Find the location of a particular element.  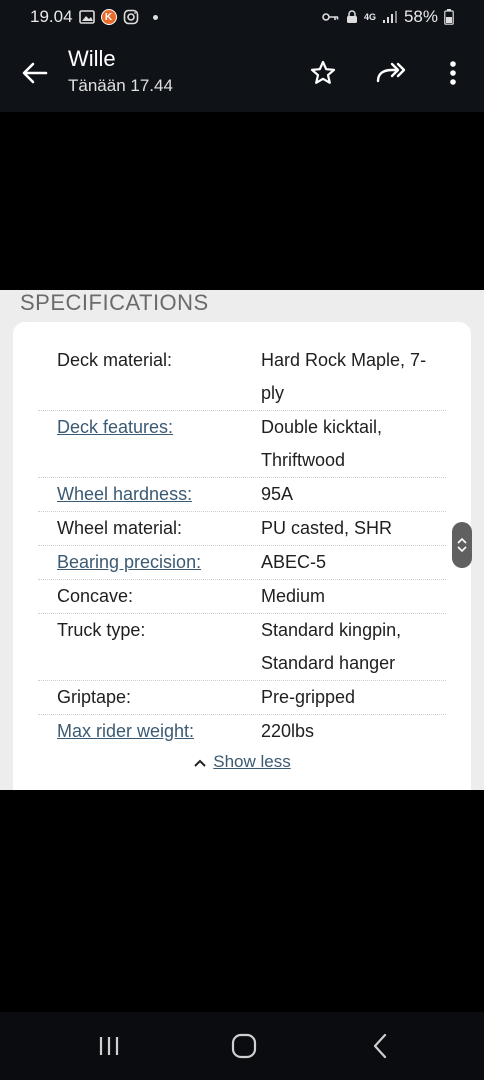

spec-row: Deck material: Hard Rock Maple, 7- ply is located at coordinates (242, 377).